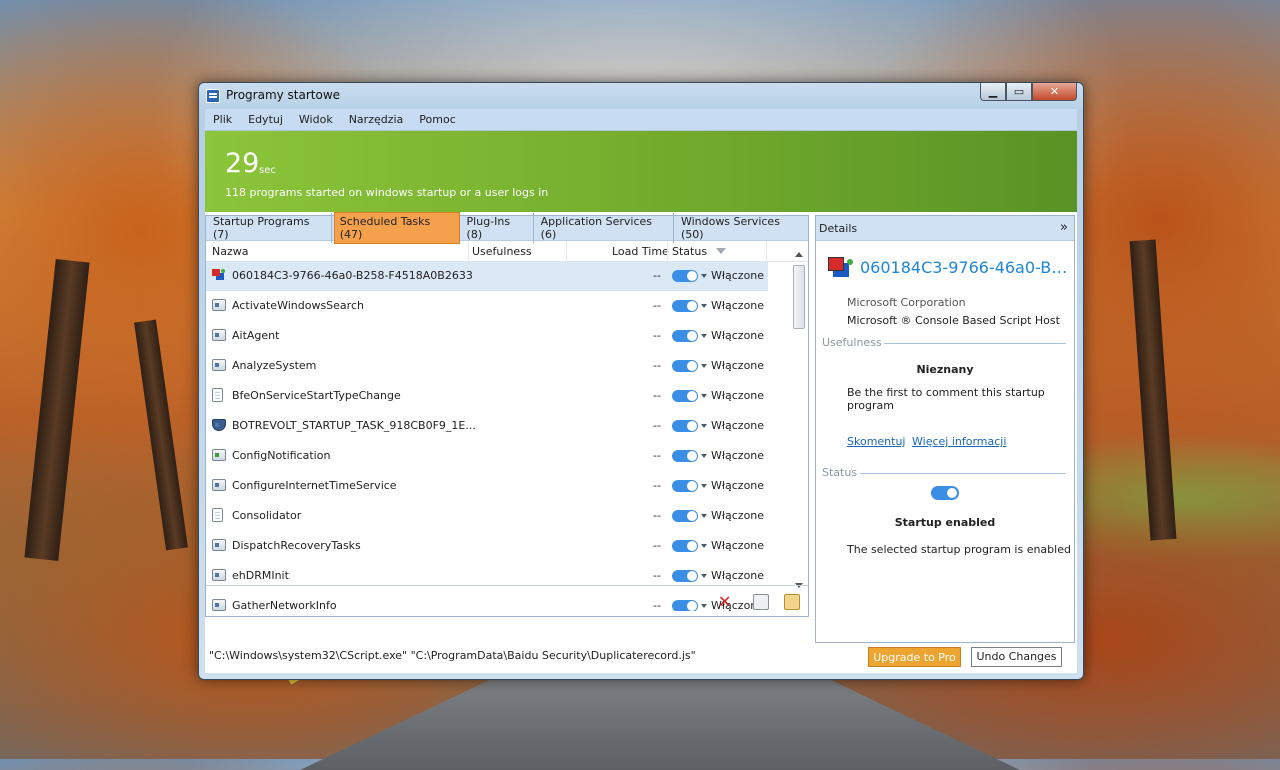 Image resolution: width=1280 pixels, height=770 pixels. Describe the element at coordinates (270, 228) in the screenshot. I see `tab-startup-programs: Startup Programs (7)` at that location.